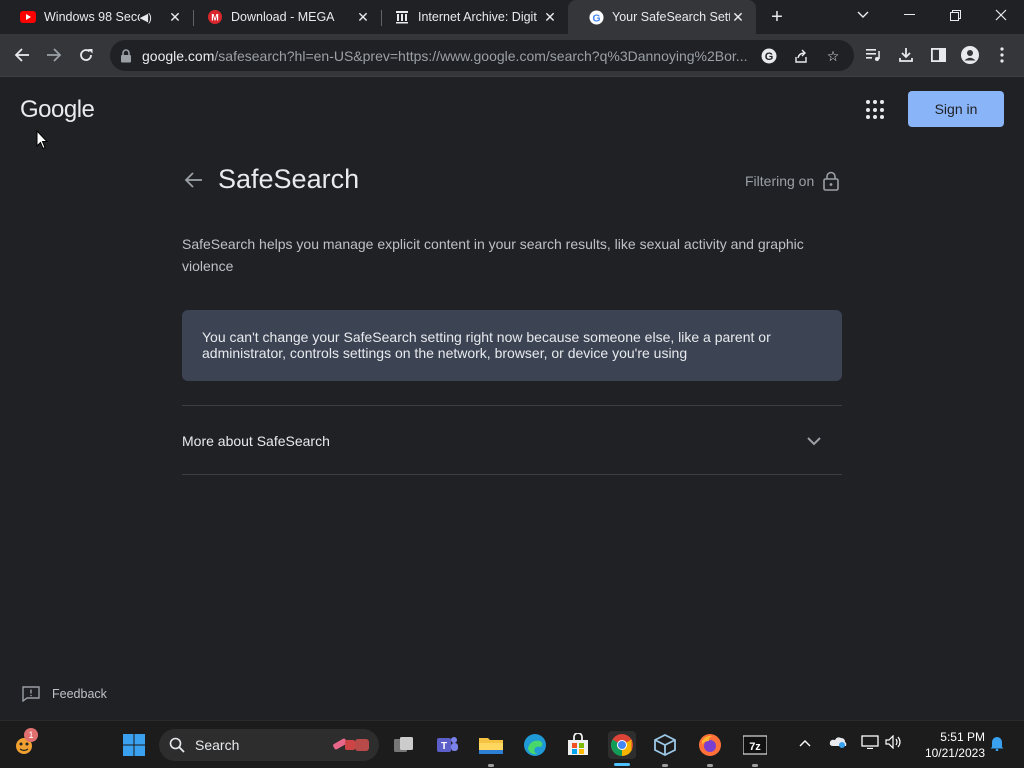 The height and width of the screenshot is (768, 1024). I want to click on notification-badge: 1, so click(31, 735).